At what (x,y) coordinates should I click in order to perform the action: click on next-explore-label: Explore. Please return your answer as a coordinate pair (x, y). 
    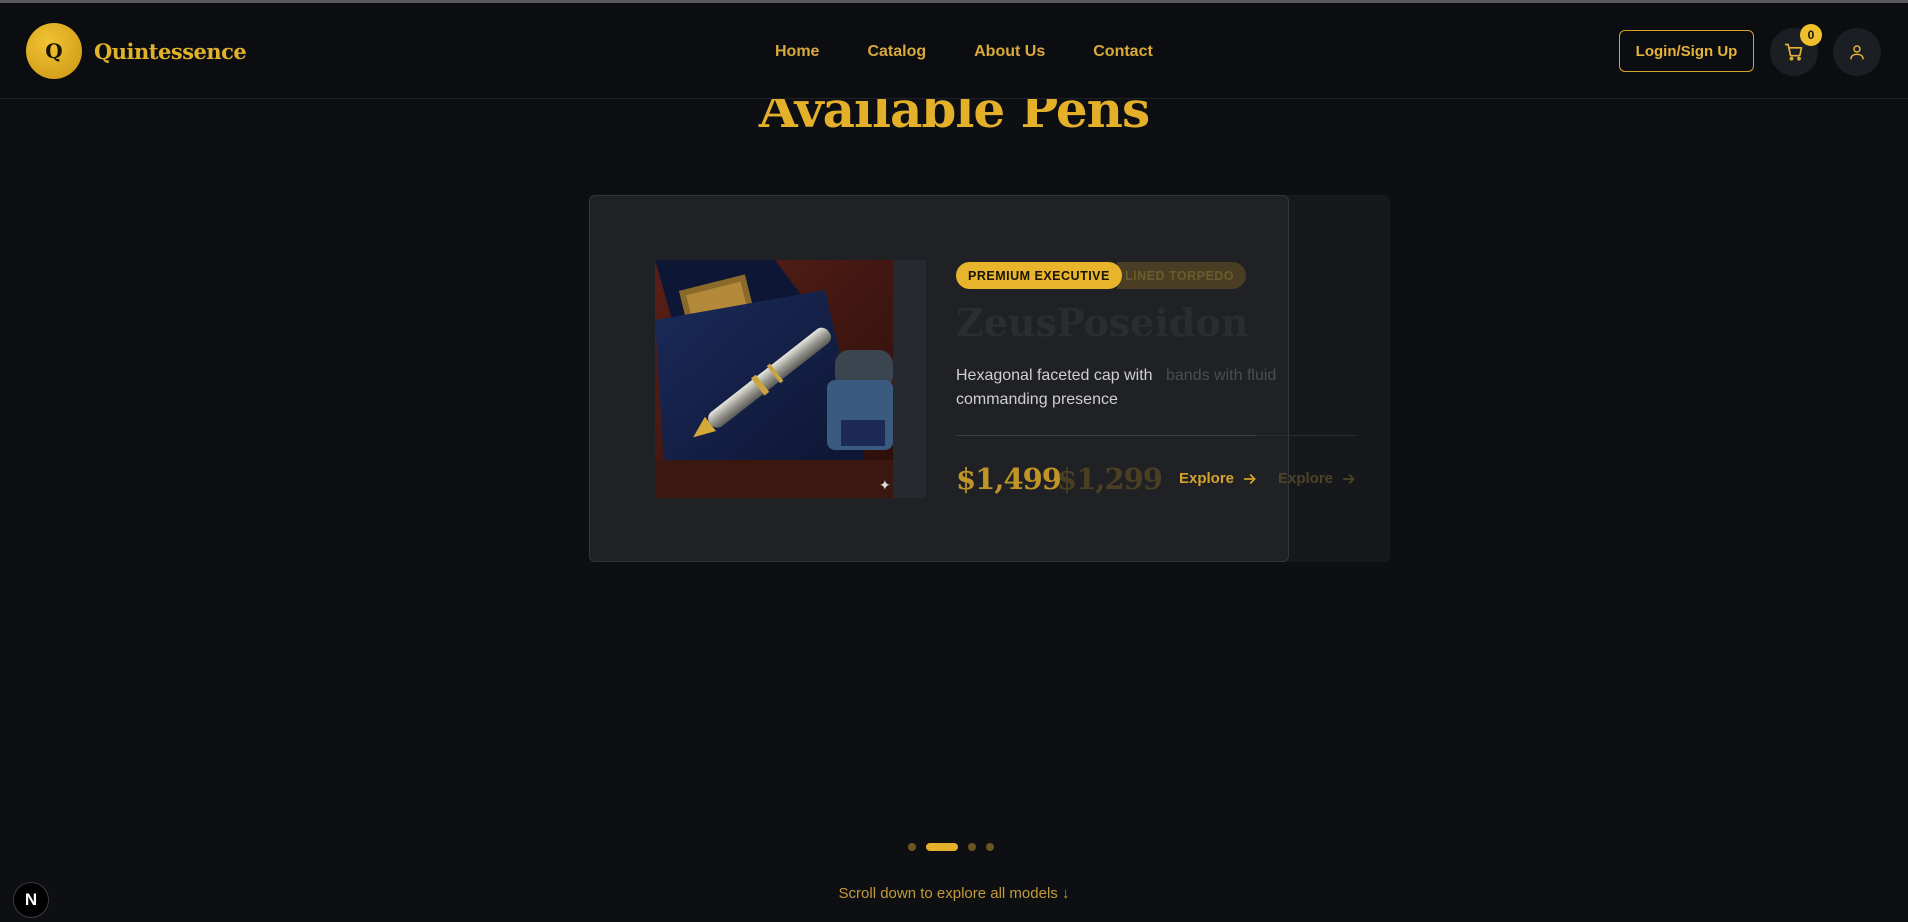
    Looking at the image, I should click on (1306, 478).